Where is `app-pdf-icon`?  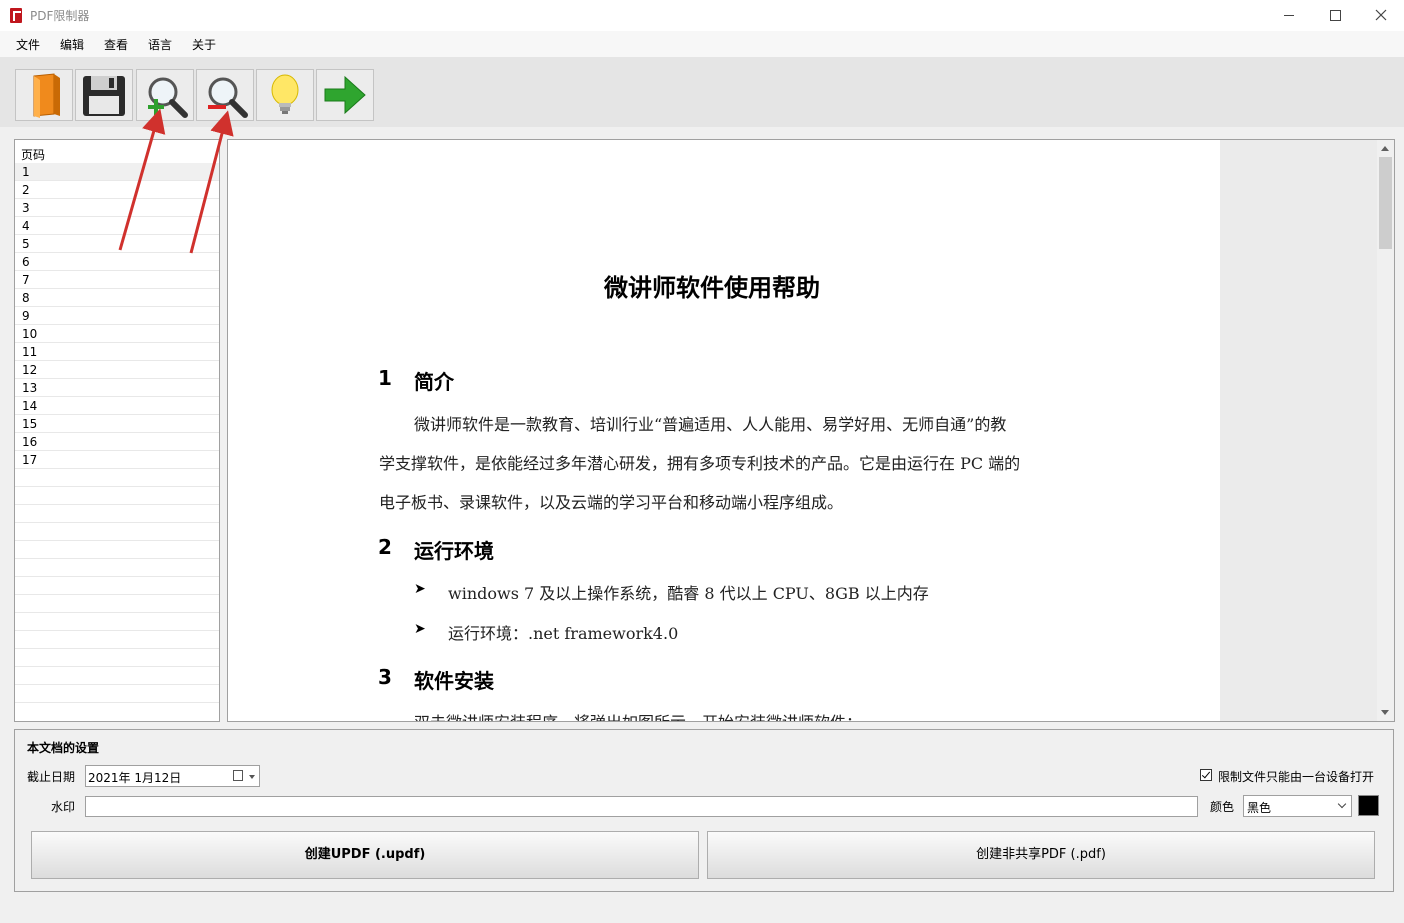 app-pdf-icon is located at coordinates (16, 15).